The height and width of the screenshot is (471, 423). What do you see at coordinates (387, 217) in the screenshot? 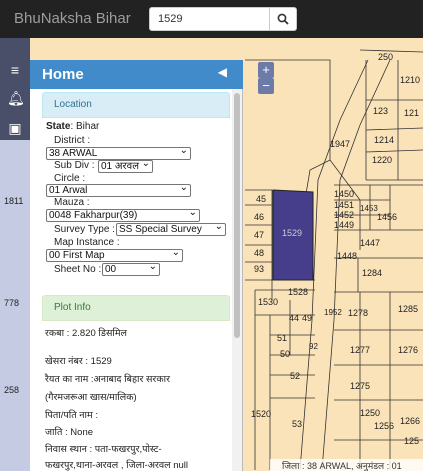
I see `plot-label: 1456` at bounding box center [387, 217].